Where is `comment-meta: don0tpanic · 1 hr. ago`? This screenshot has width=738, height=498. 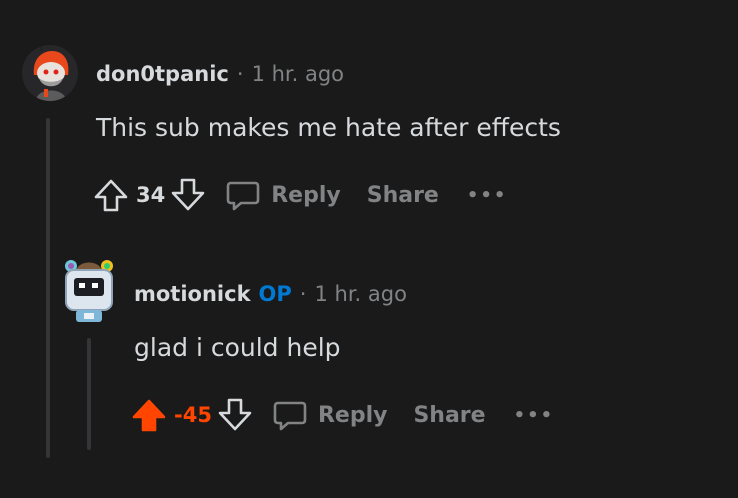
comment-meta: don0tpanic · 1 hr. ago is located at coordinates (220, 74).